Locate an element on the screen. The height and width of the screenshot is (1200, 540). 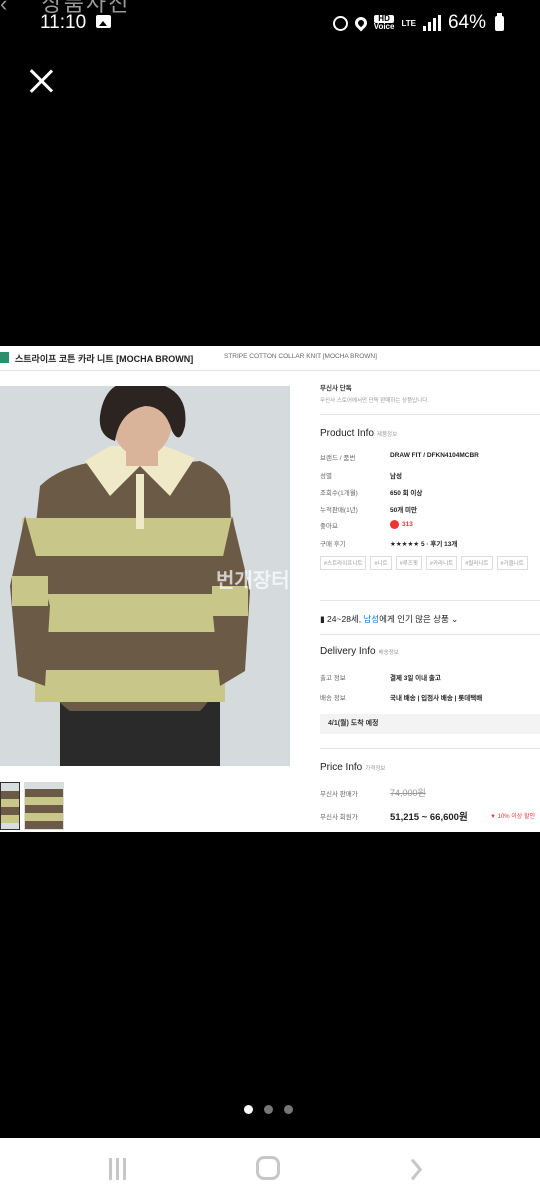
back-chevron-icon: ‹ is located at coordinates (4, 8).